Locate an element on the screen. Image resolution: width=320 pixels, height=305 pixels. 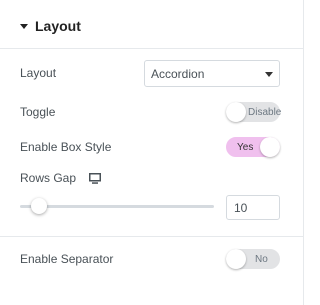
separator-label: Enable Separator is located at coordinates (67, 259).